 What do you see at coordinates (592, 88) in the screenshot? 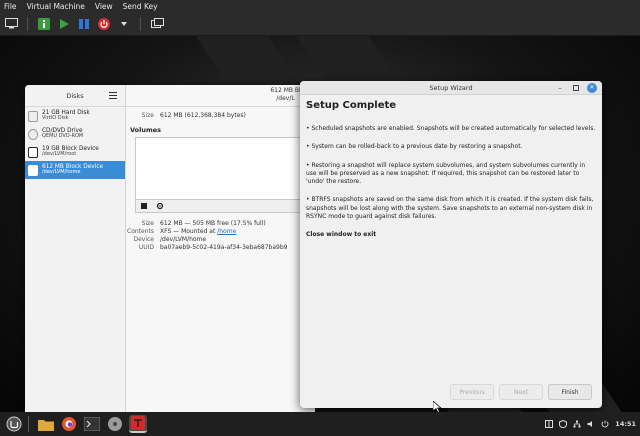
I see `close-icon: ✕` at bounding box center [592, 88].